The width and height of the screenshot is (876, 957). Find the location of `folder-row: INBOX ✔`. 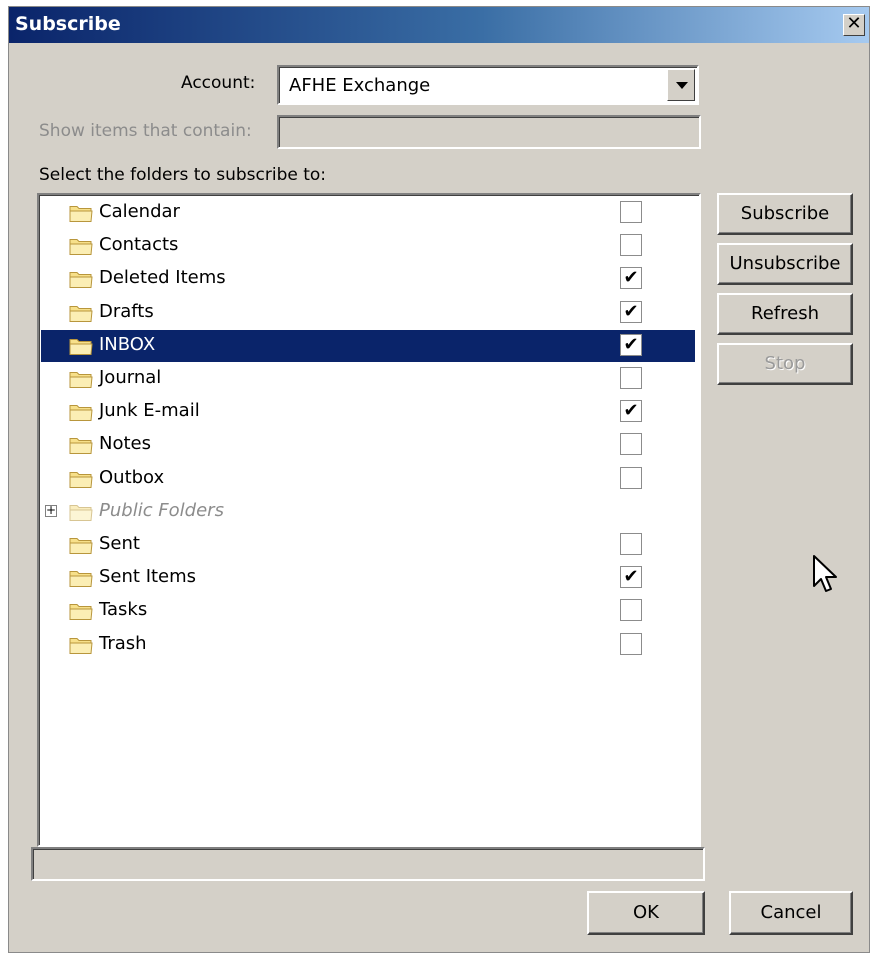

folder-row: INBOX ✔ is located at coordinates (368, 345).